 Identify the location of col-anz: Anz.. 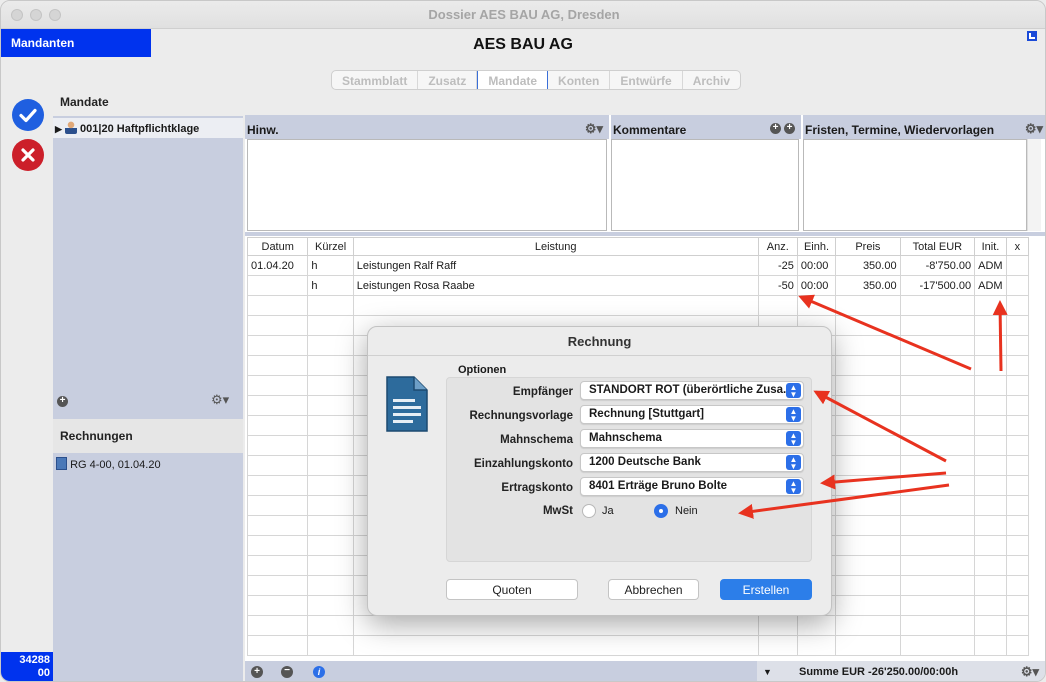
(777, 246).